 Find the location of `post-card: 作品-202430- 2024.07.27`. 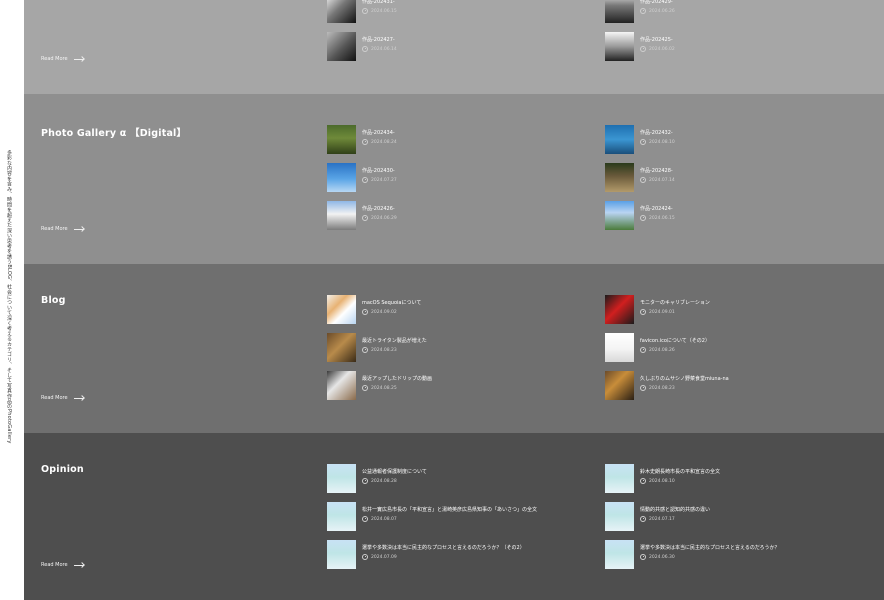

post-card: 作品-202430- 2024.07.27 is located at coordinates (466, 182).